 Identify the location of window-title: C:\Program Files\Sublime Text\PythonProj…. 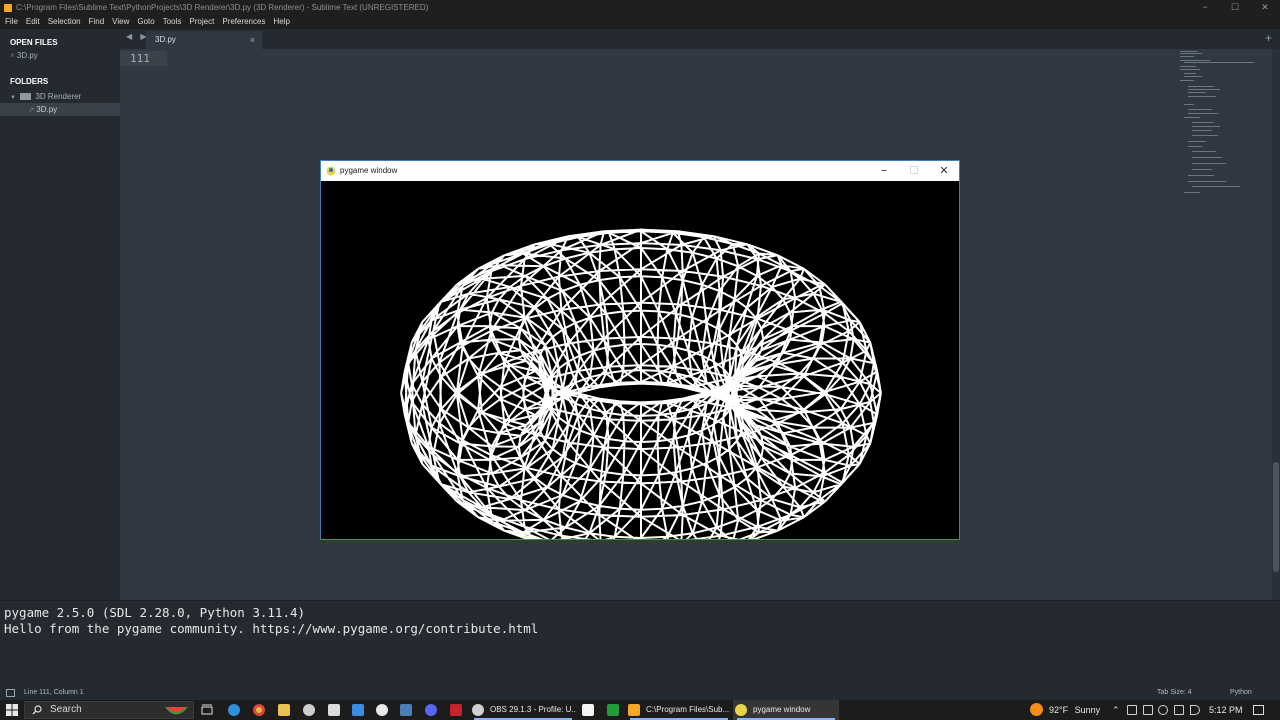
(222, 7).